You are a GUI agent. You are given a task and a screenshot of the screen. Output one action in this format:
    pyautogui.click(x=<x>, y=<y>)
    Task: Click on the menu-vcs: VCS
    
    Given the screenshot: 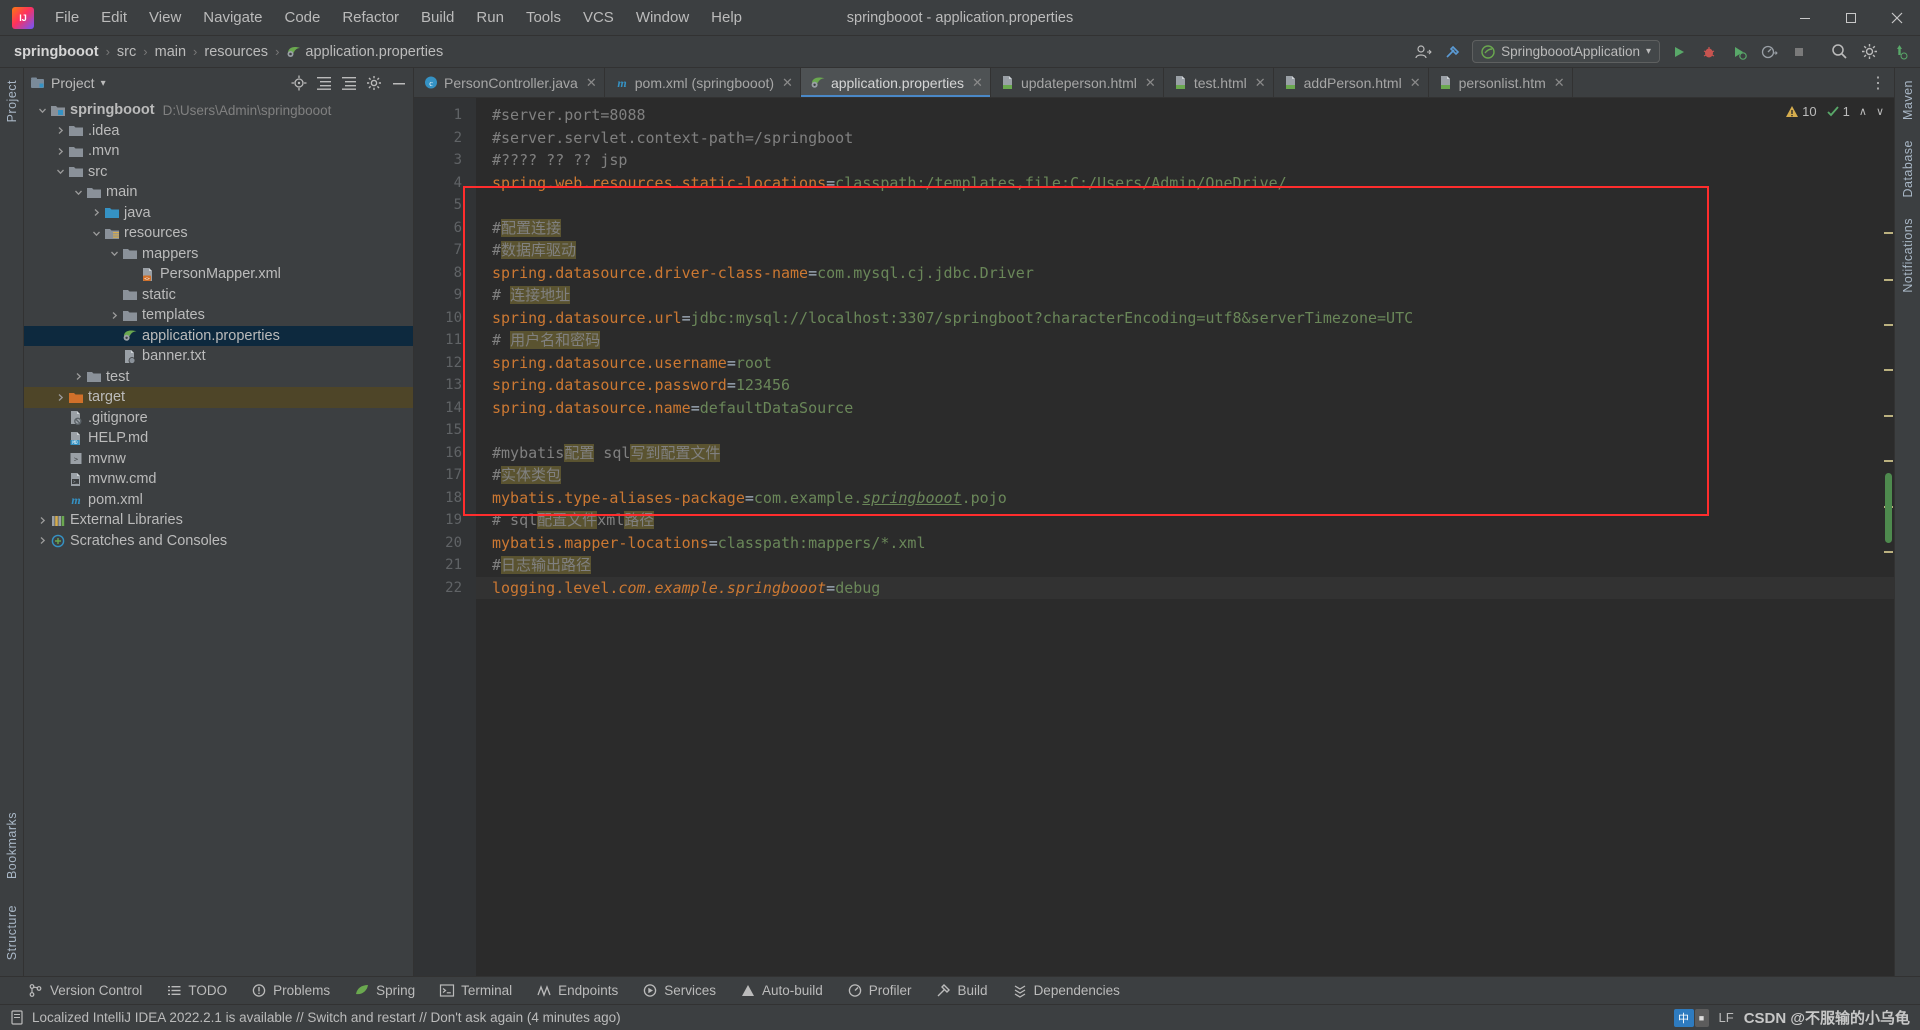 What is the action you would take?
    pyautogui.click(x=598, y=17)
    